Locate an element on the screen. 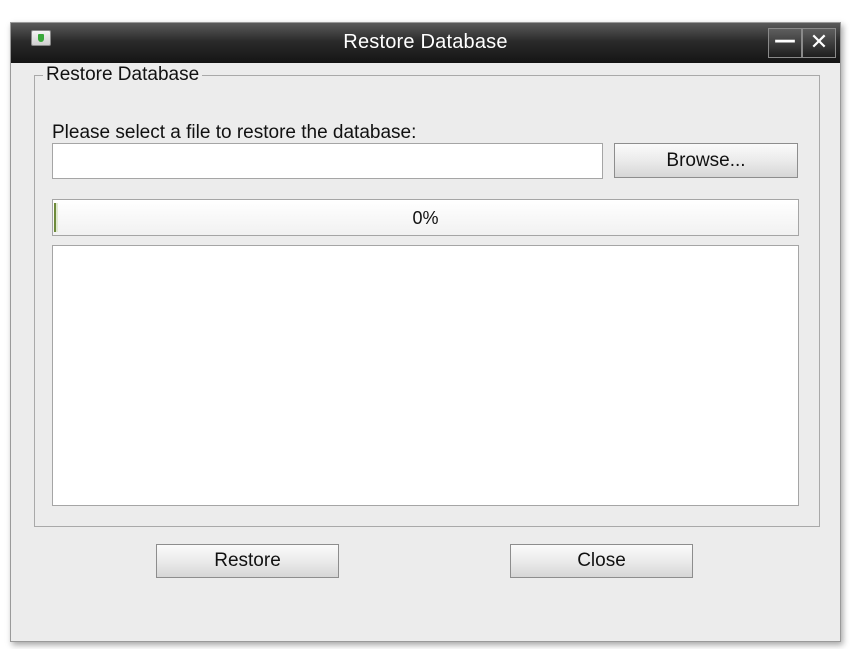  file-path-input is located at coordinates (327, 161).